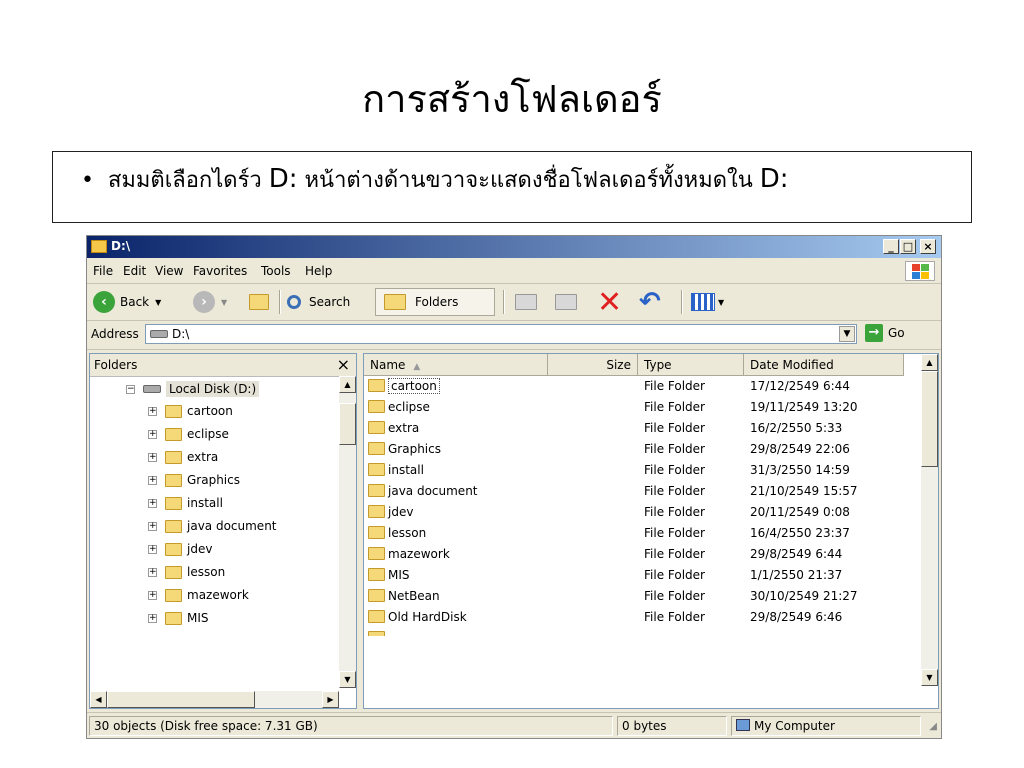 This screenshot has width=1024, height=768. What do you see at coordinates (388, 365) in the screenshot?
I see `column-label: Name` at bounding box center [388, 365].